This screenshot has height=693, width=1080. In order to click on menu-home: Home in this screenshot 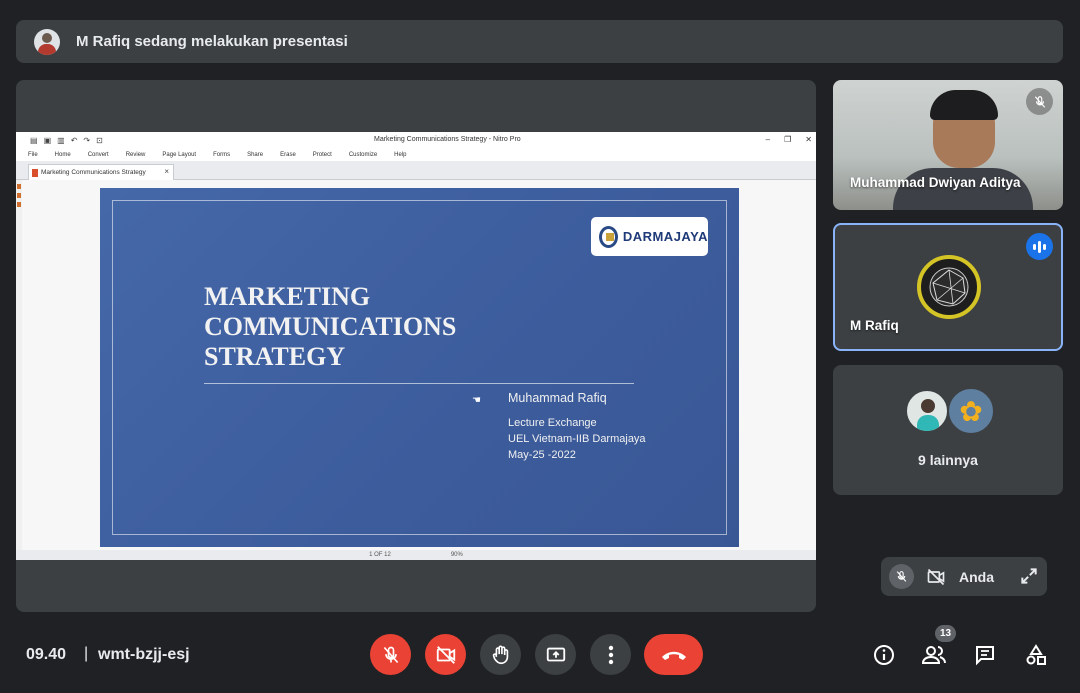, I will do `click(62, 154)`.